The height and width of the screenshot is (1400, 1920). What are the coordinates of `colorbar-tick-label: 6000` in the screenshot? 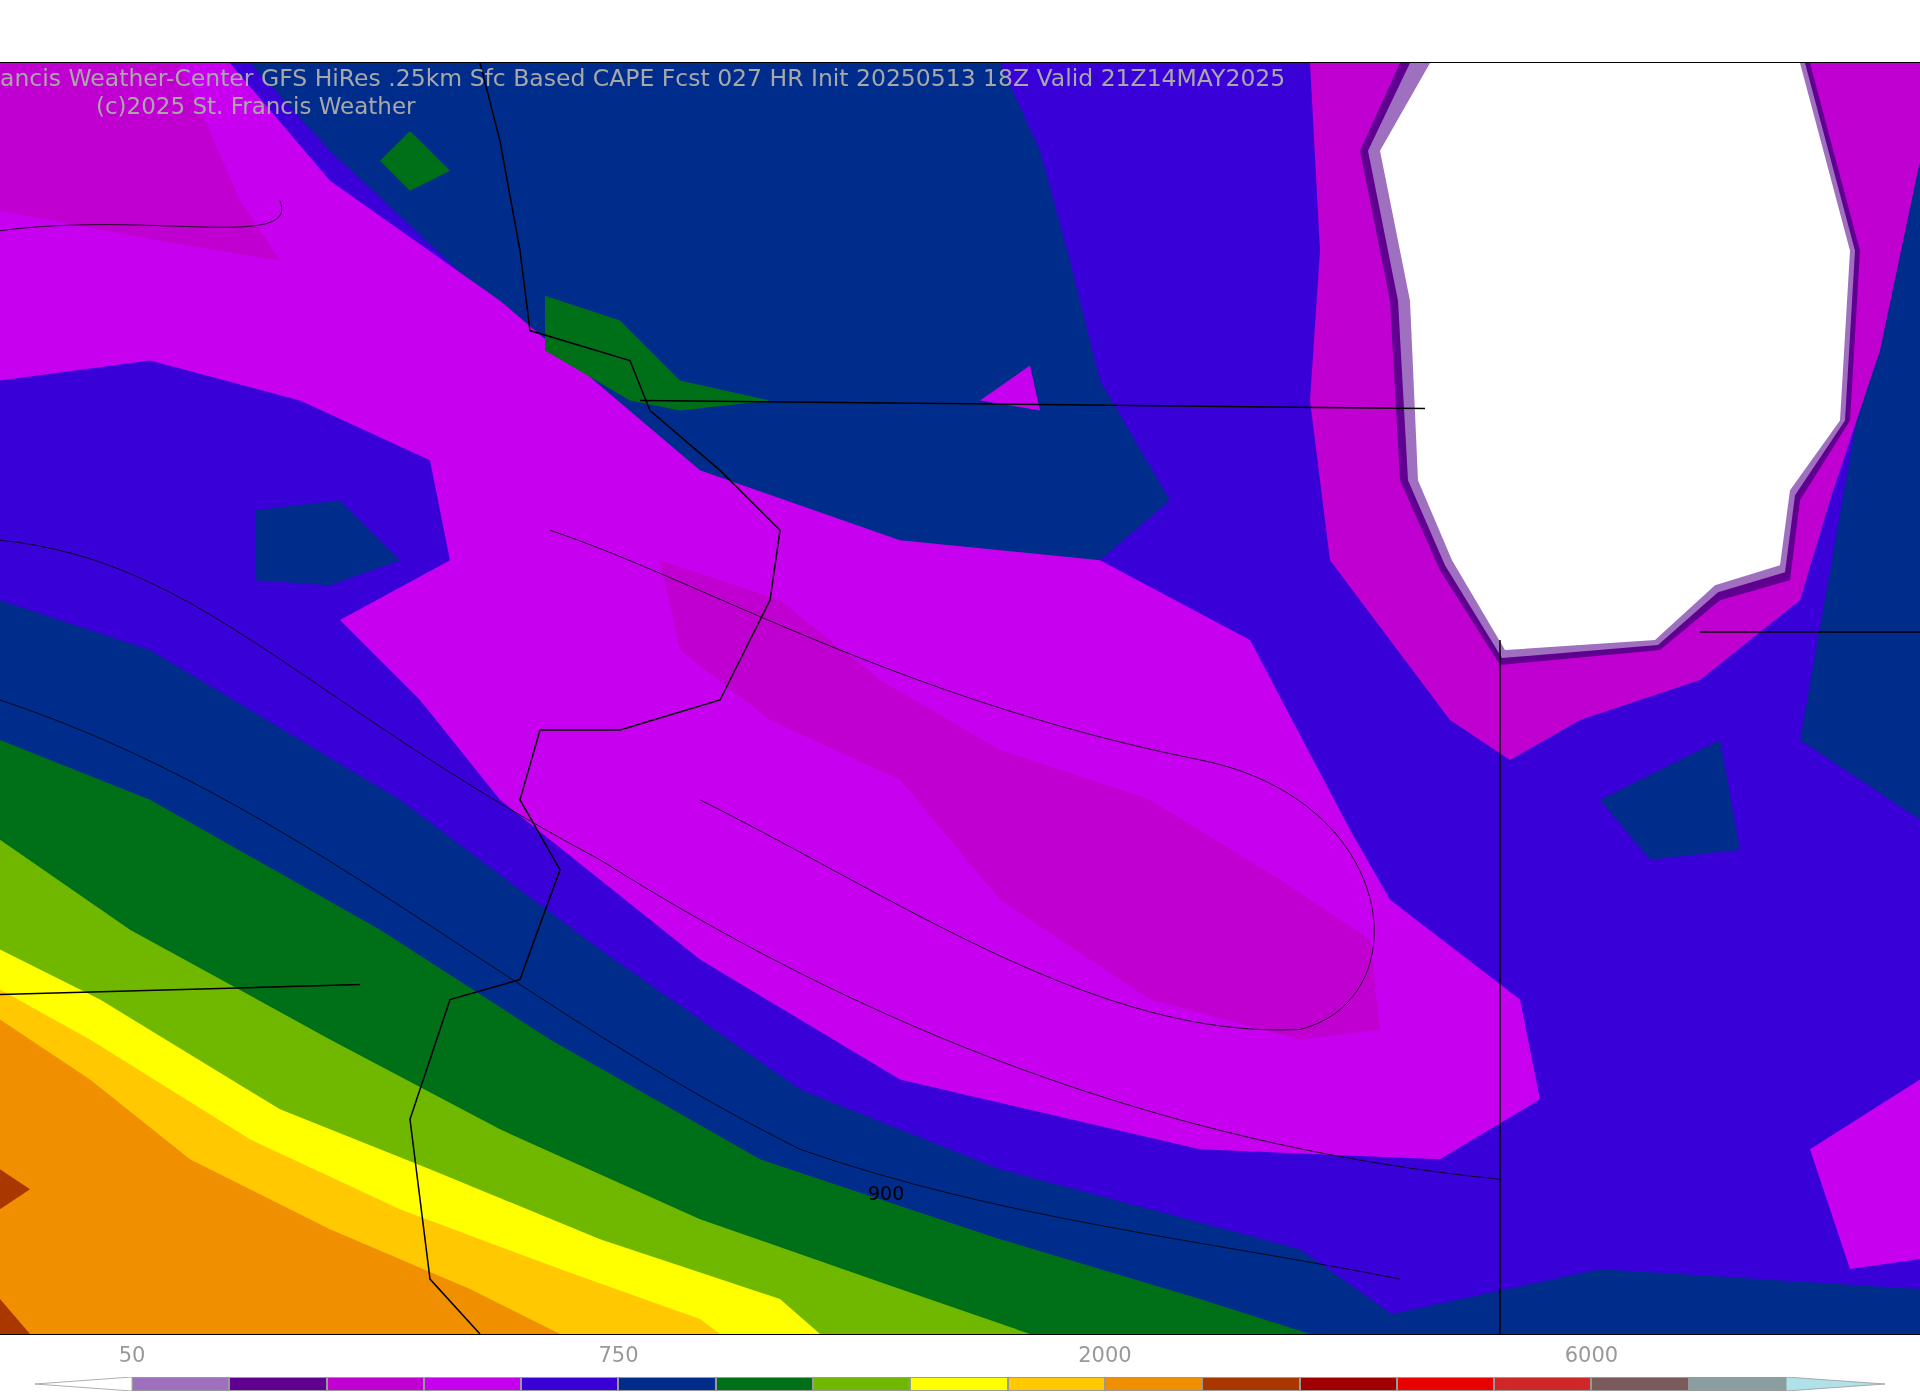 It's located at (1591, 1355).